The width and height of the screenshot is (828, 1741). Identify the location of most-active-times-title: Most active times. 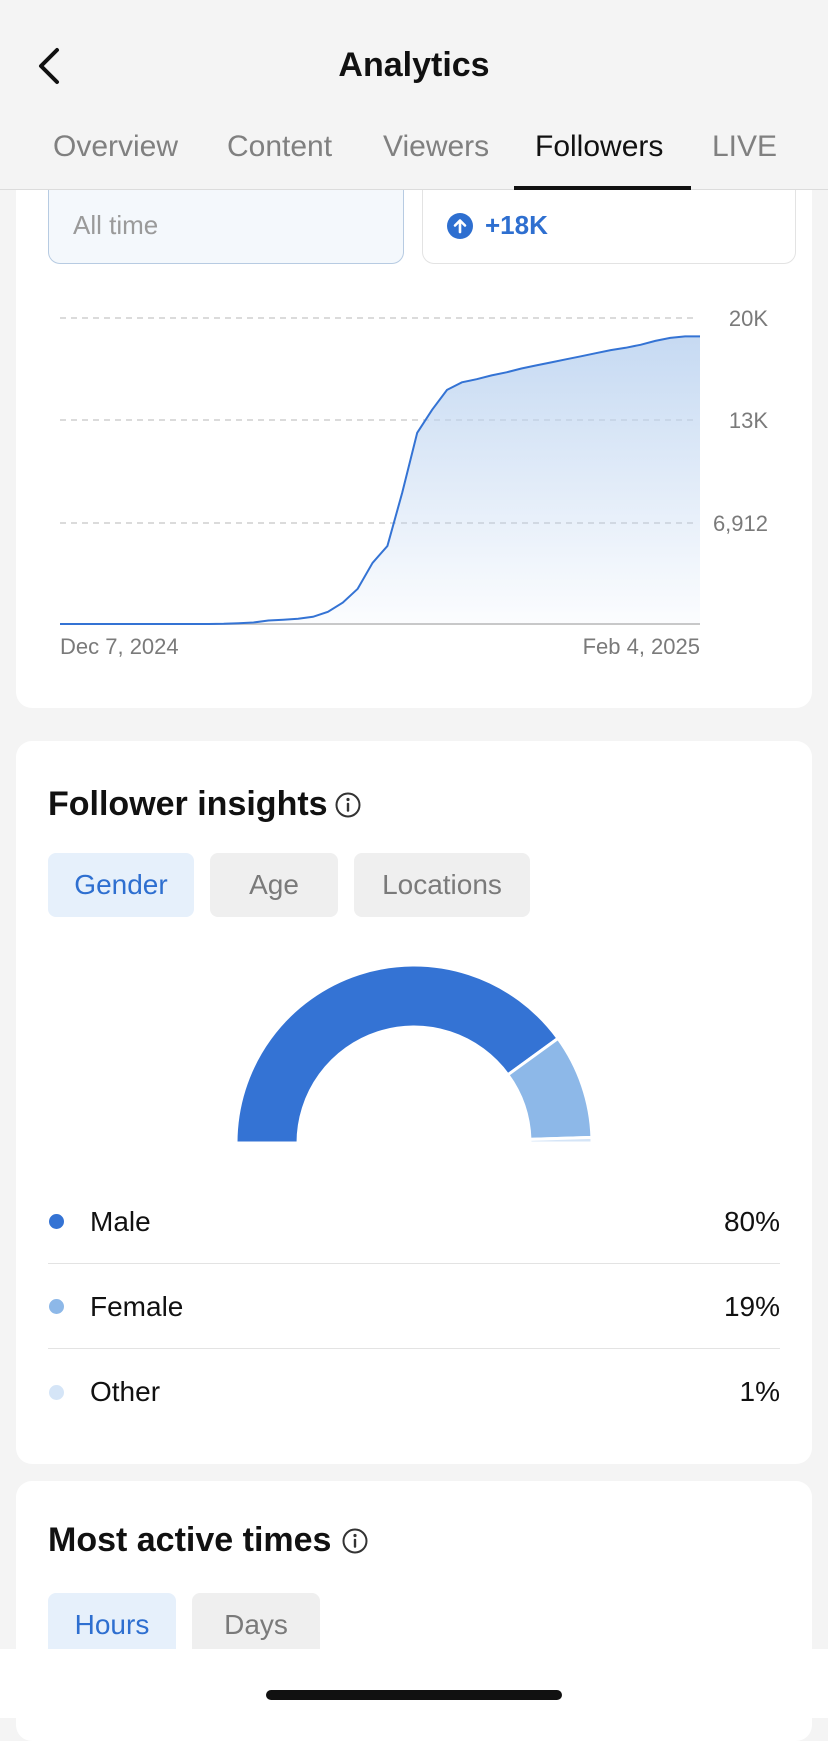
(190, 1540).